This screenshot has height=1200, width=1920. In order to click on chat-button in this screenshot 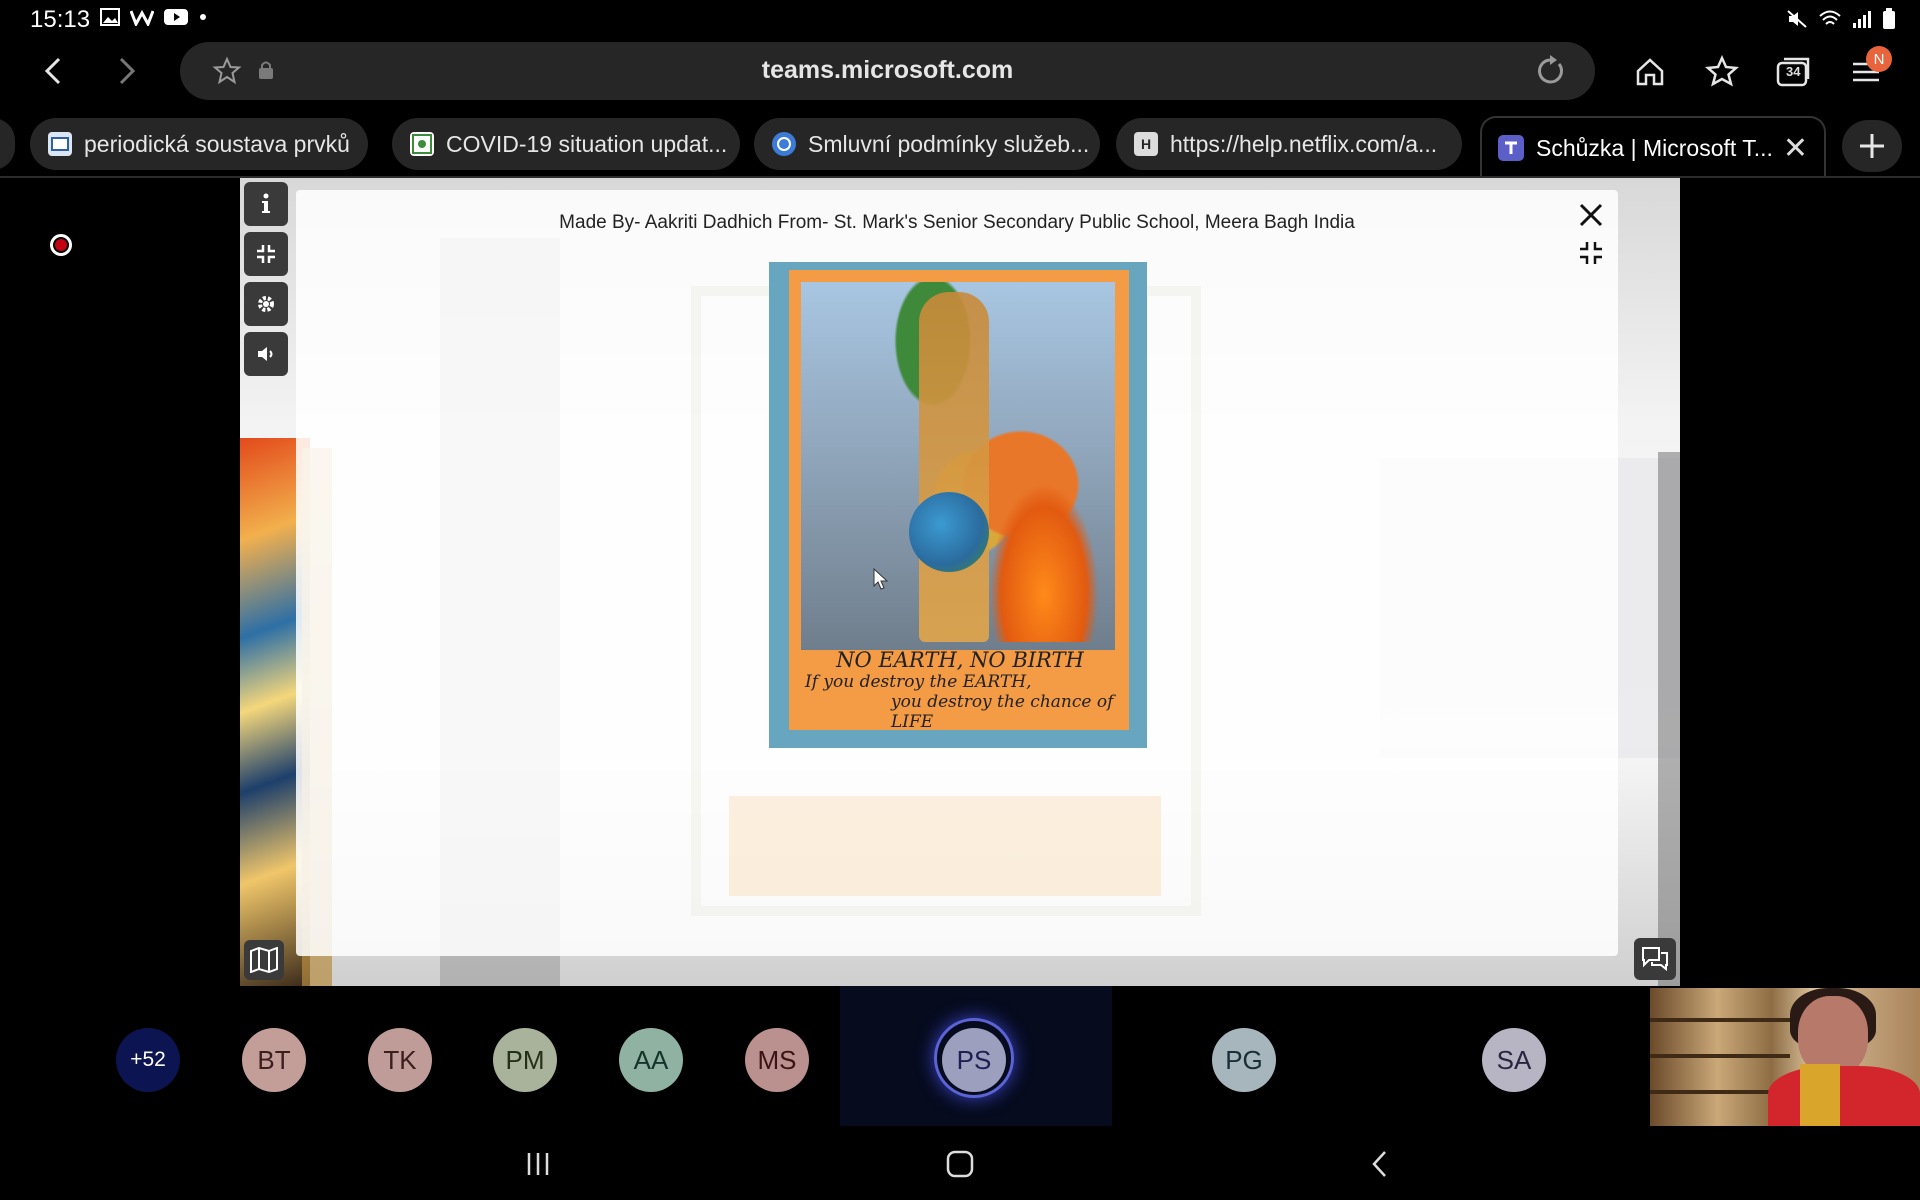, I will do `click(1655, 959)`.